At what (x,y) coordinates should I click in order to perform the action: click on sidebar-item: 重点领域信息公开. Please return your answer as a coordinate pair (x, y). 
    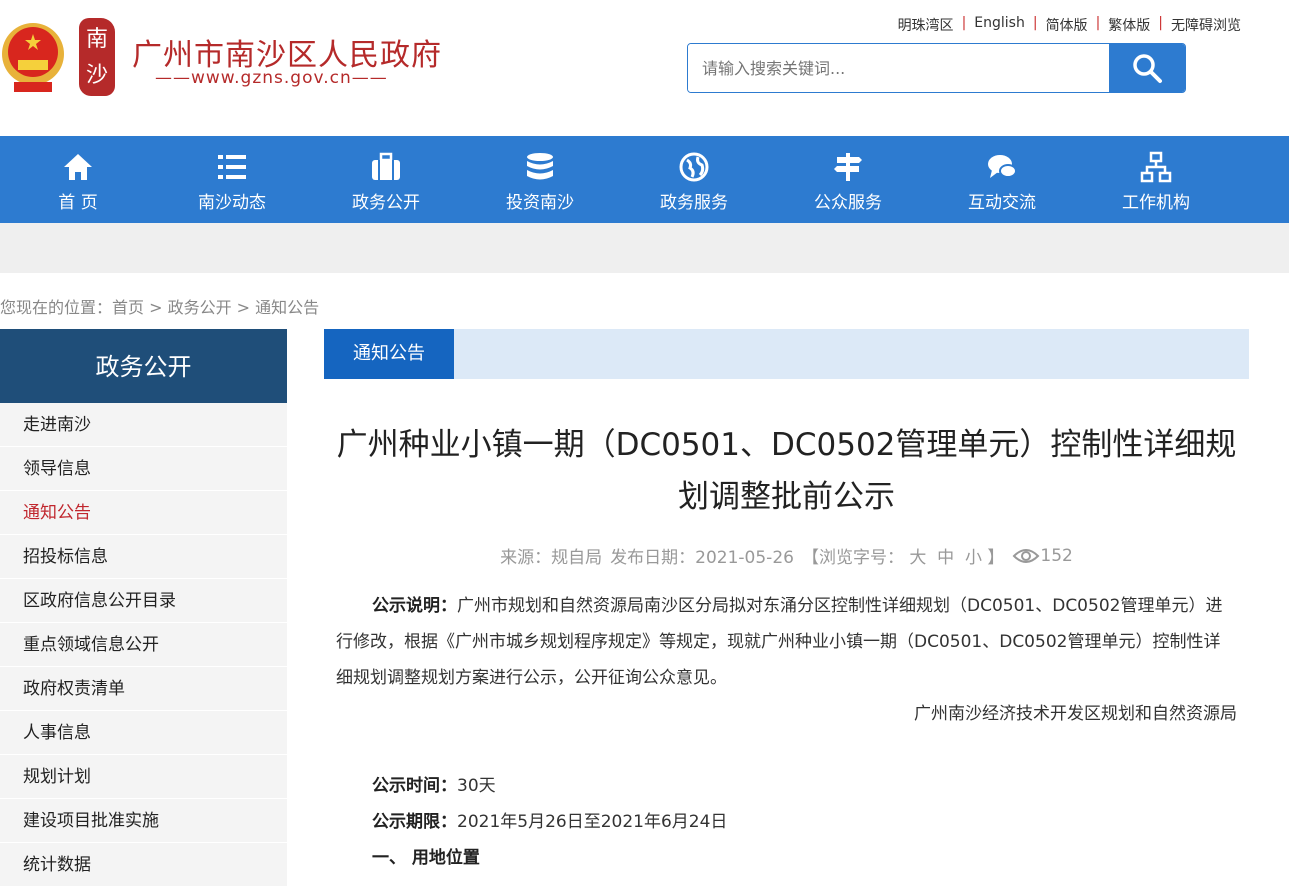
    Looking at the image, I should click on (143, 645).